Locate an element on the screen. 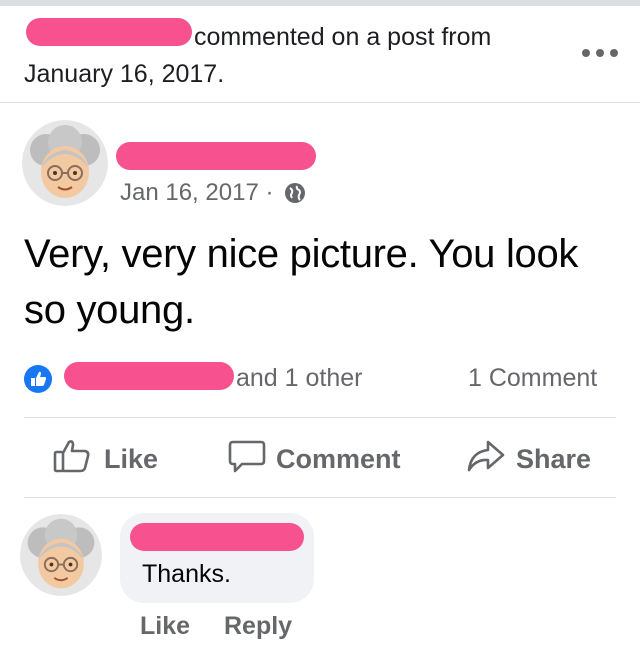 This screenshot has width=640, height=652. comment-bubble: Thanks. is located at coordinates (217, 558).